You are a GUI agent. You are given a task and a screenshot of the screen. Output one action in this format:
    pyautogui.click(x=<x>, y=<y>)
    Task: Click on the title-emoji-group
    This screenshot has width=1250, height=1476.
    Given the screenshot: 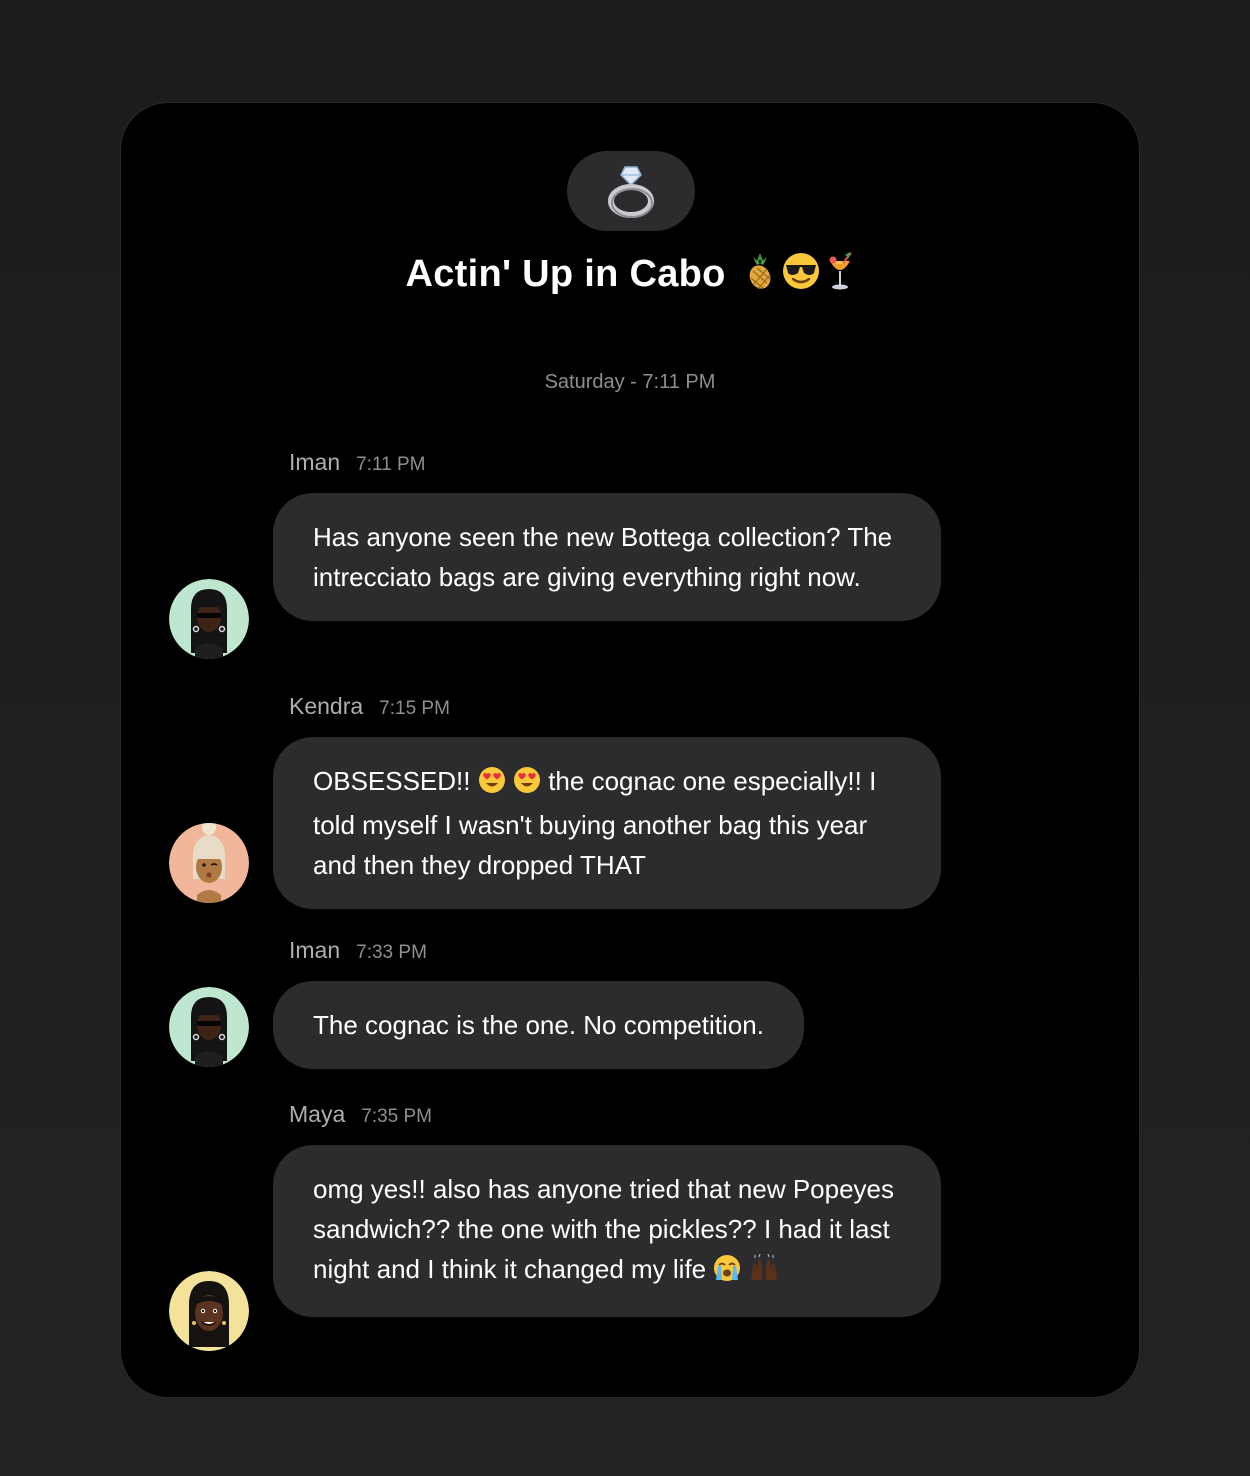 What is the action you would take?
    pyautogui.click(x=799, y=272)
    